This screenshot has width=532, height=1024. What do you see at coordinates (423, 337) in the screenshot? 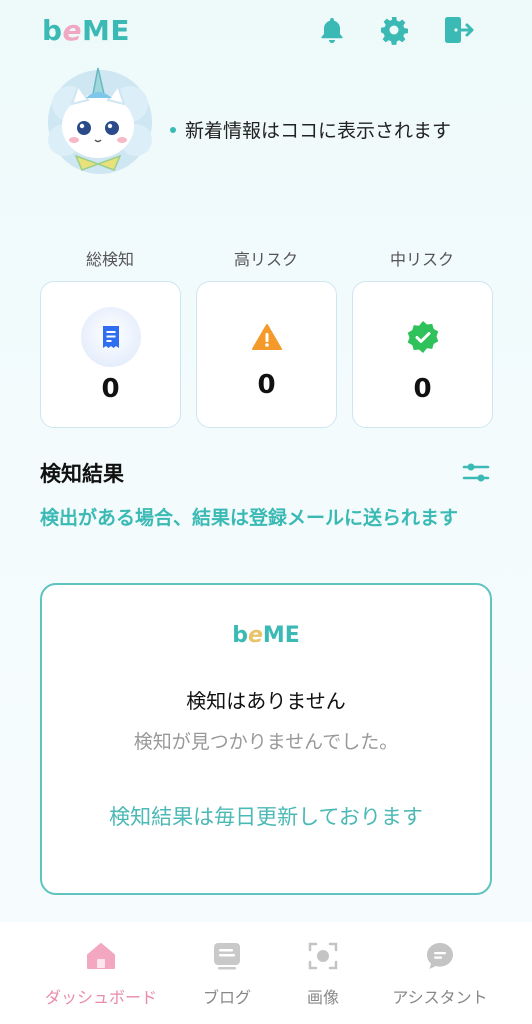
I see `check-badge-icon` at bounding box center [423, 337].